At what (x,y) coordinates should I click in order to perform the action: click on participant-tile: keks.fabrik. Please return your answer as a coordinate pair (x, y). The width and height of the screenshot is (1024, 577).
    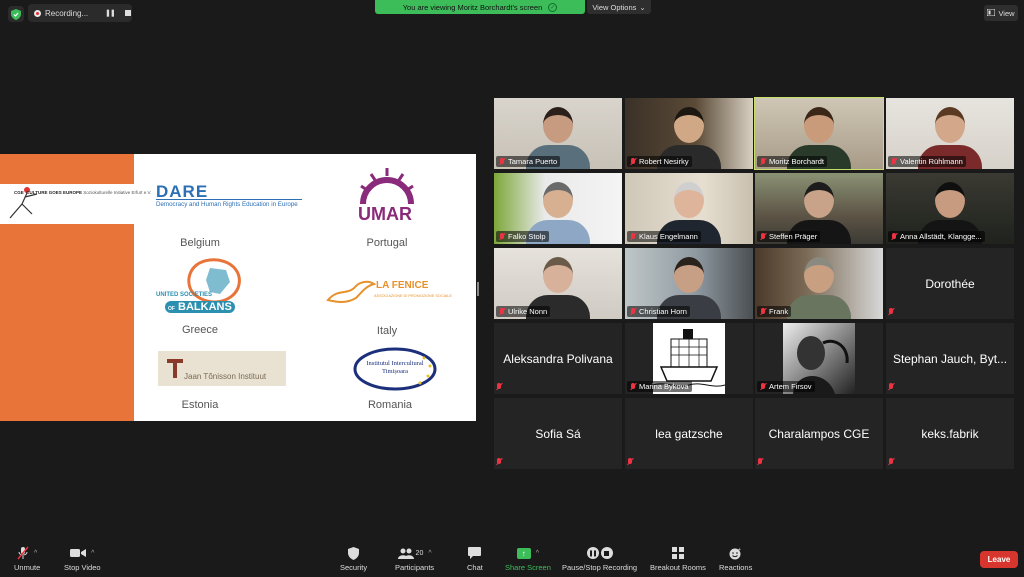
    Looking at the image, I should click on (950, 433).